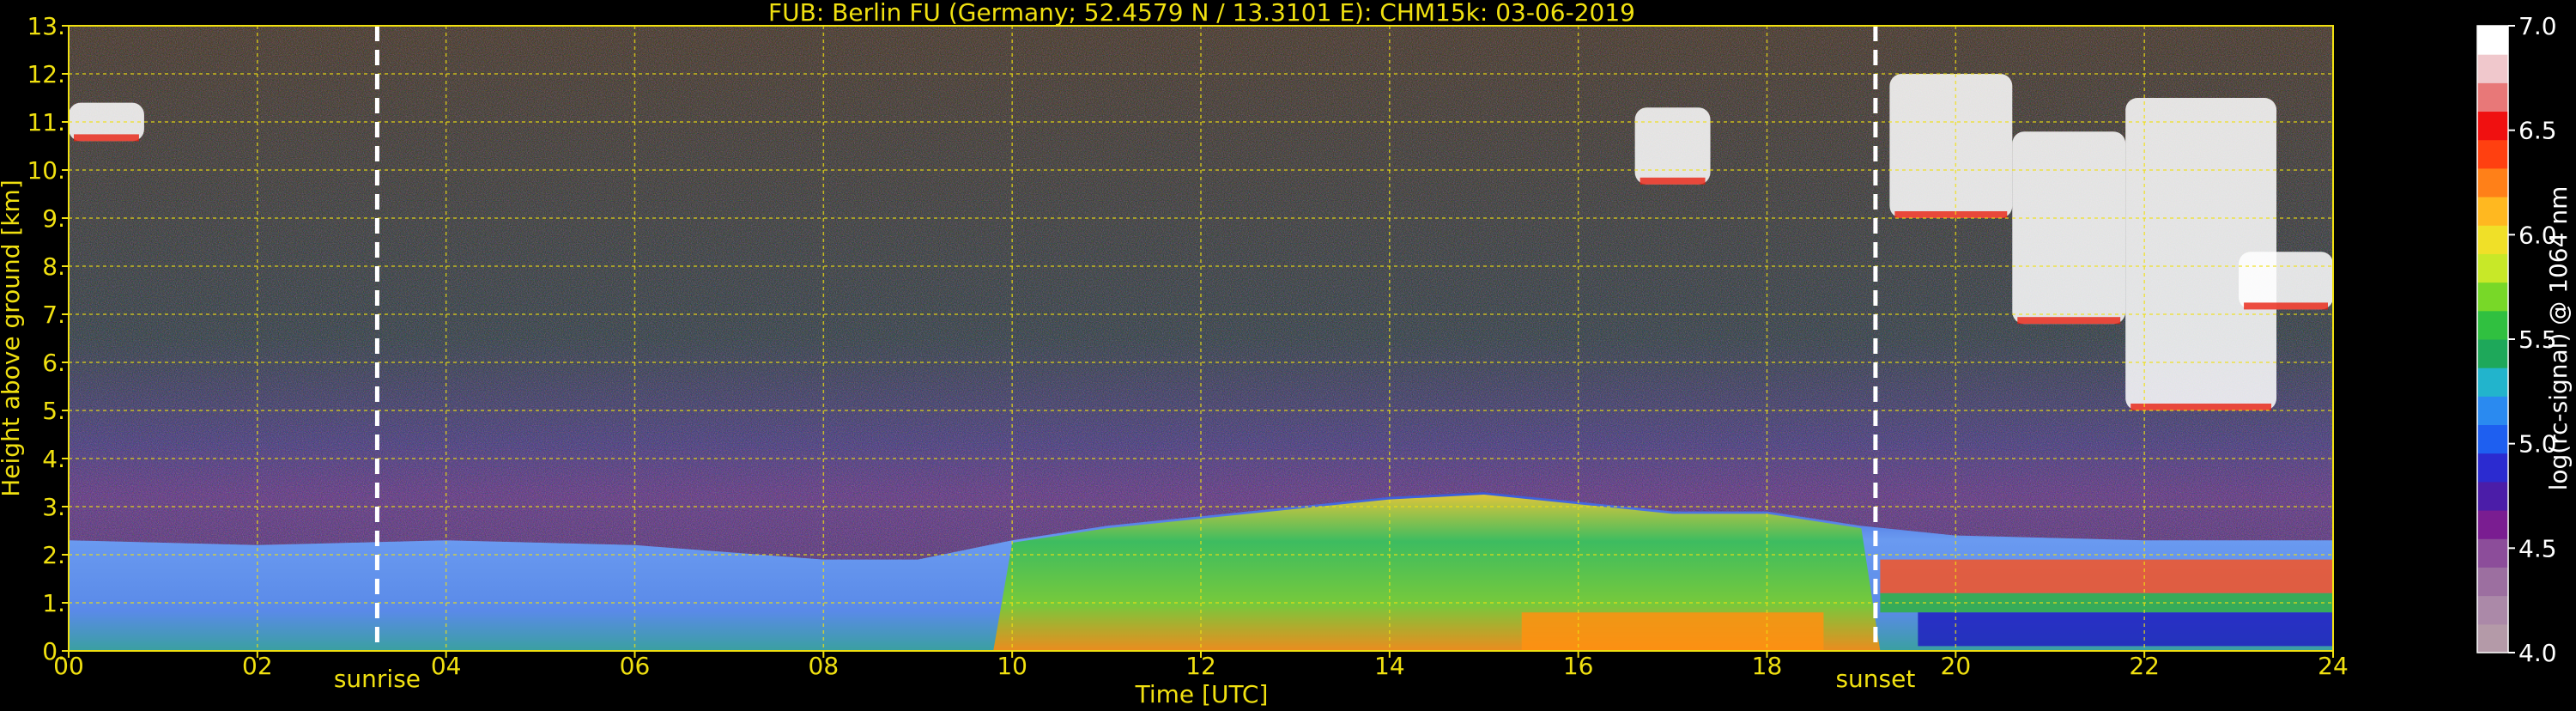 This screenshot has width=2576, height=711. What do you see at coordinates (1200, 666) in the screenshot?
I see `x-tick-label: 12` at bounding box center [1200, 666].